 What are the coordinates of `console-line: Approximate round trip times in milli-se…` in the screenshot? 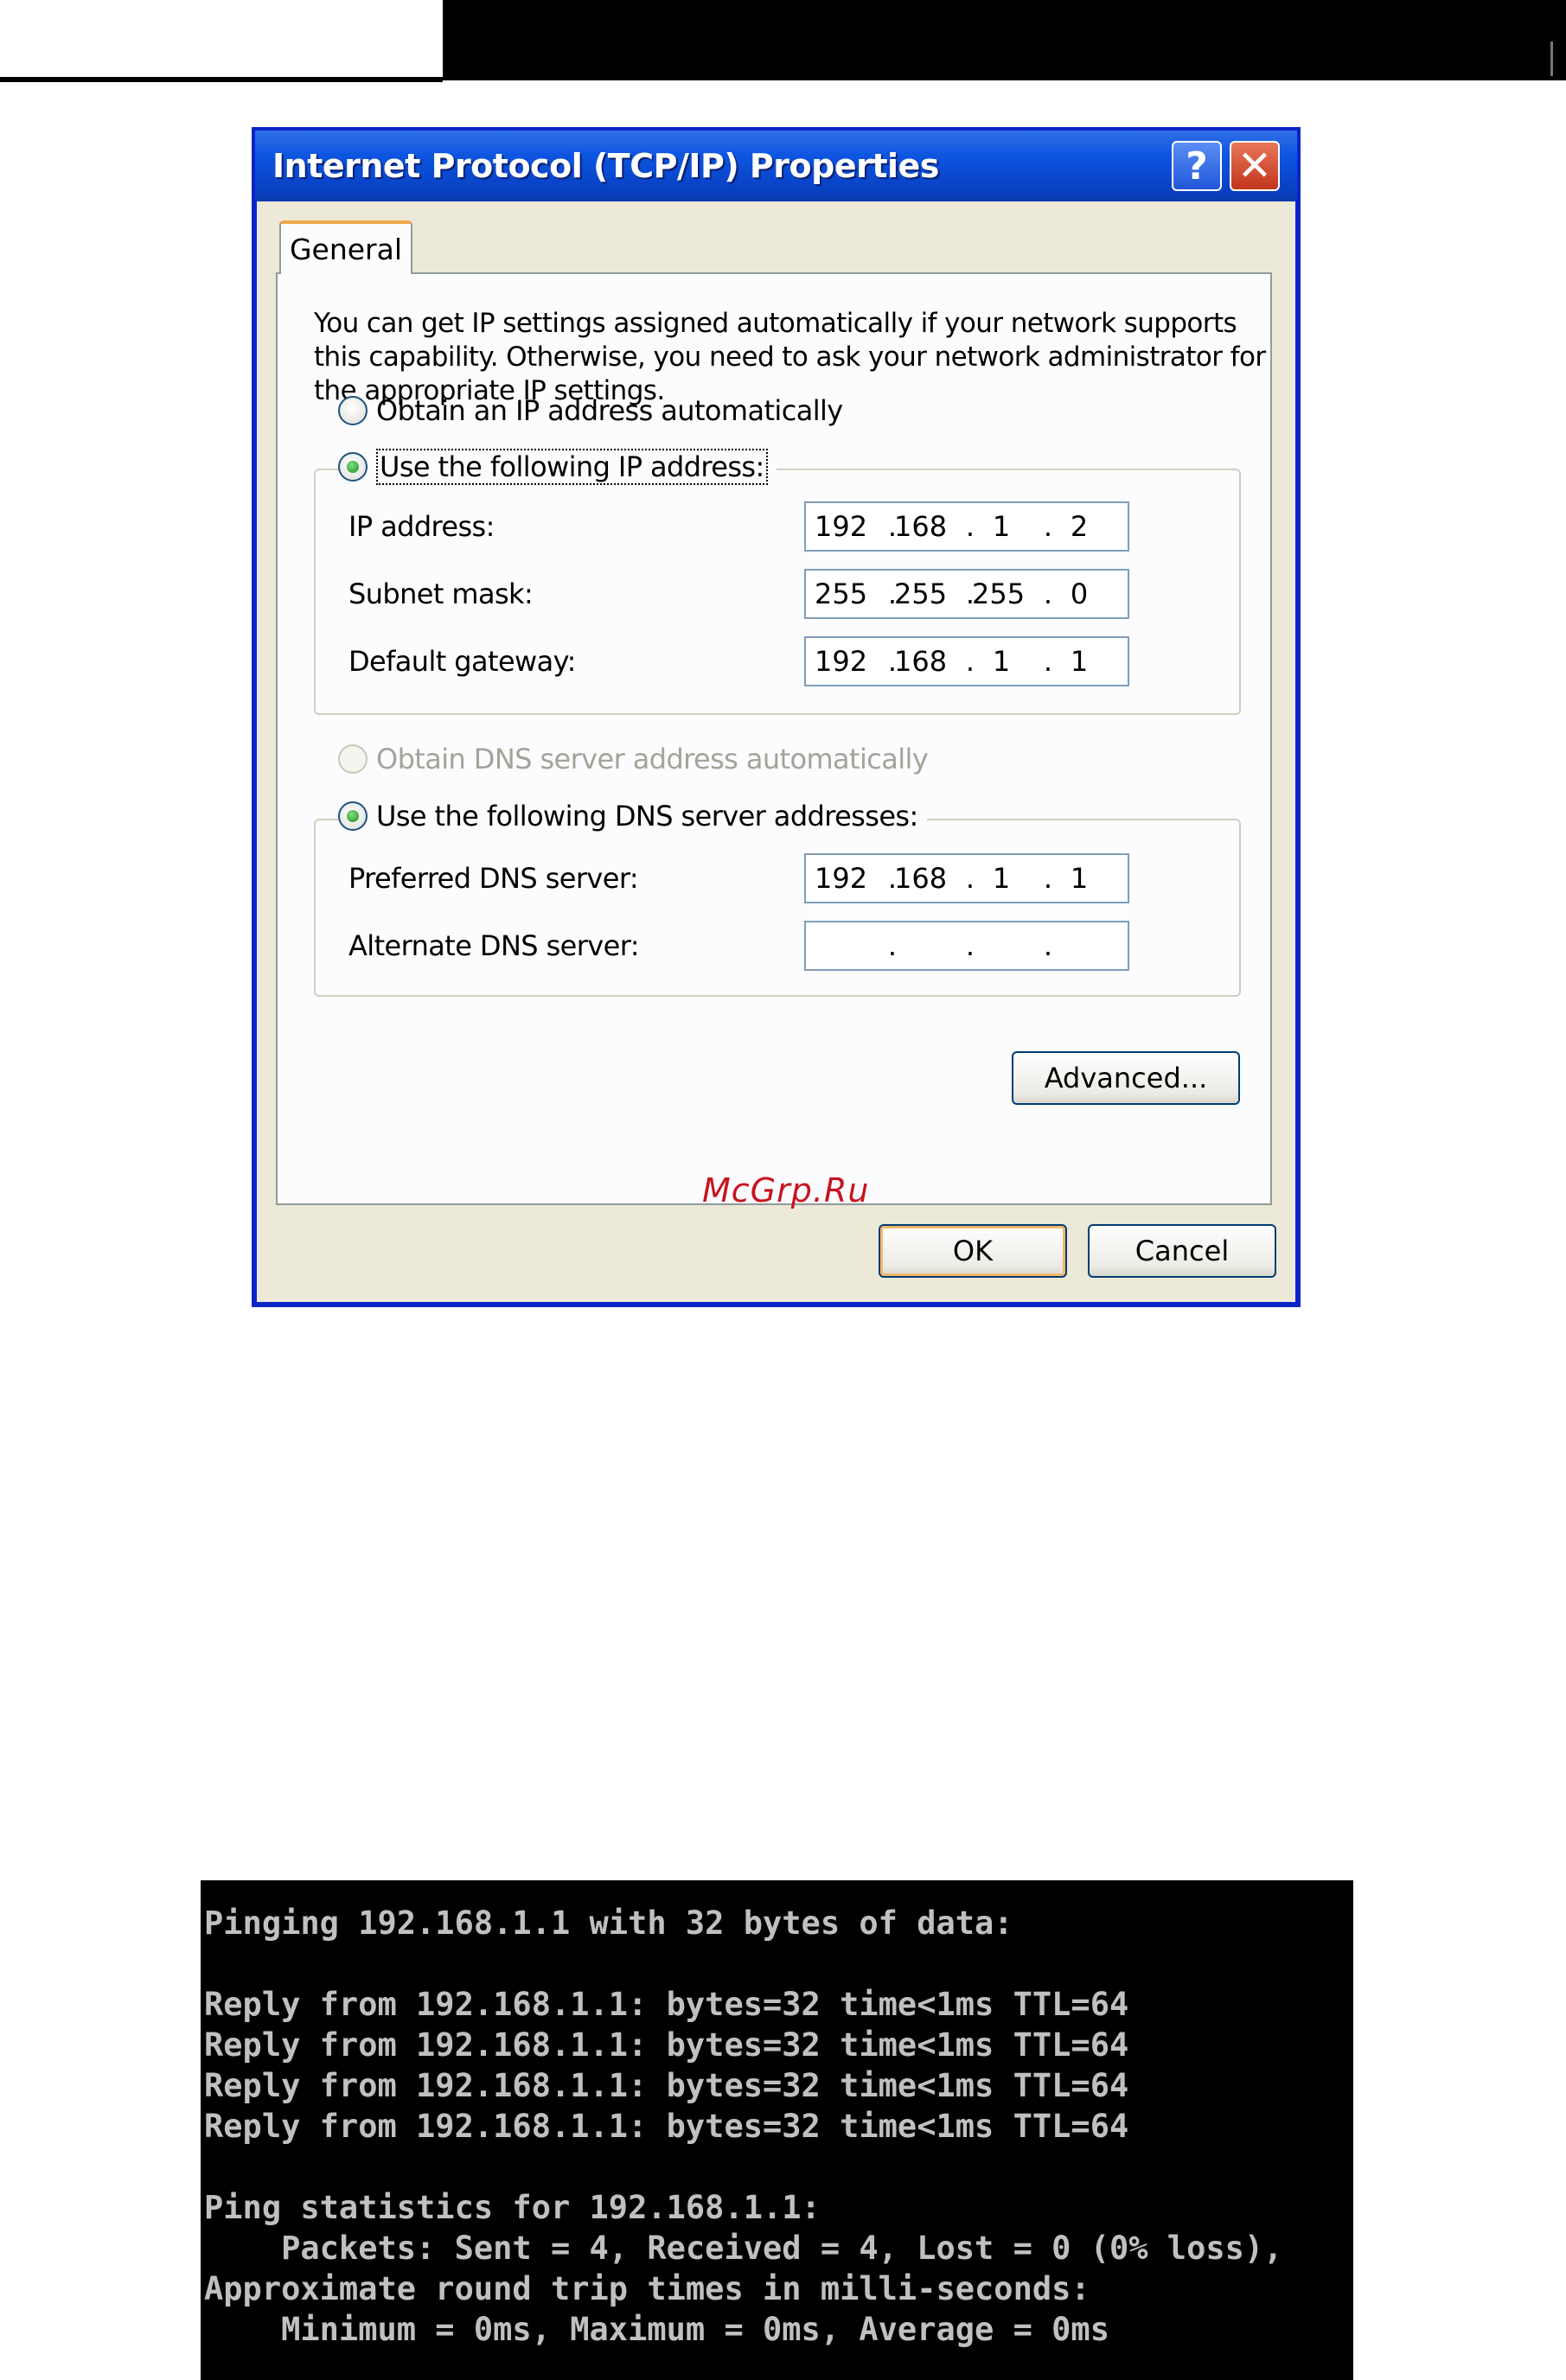 It's located at (647, 2289).